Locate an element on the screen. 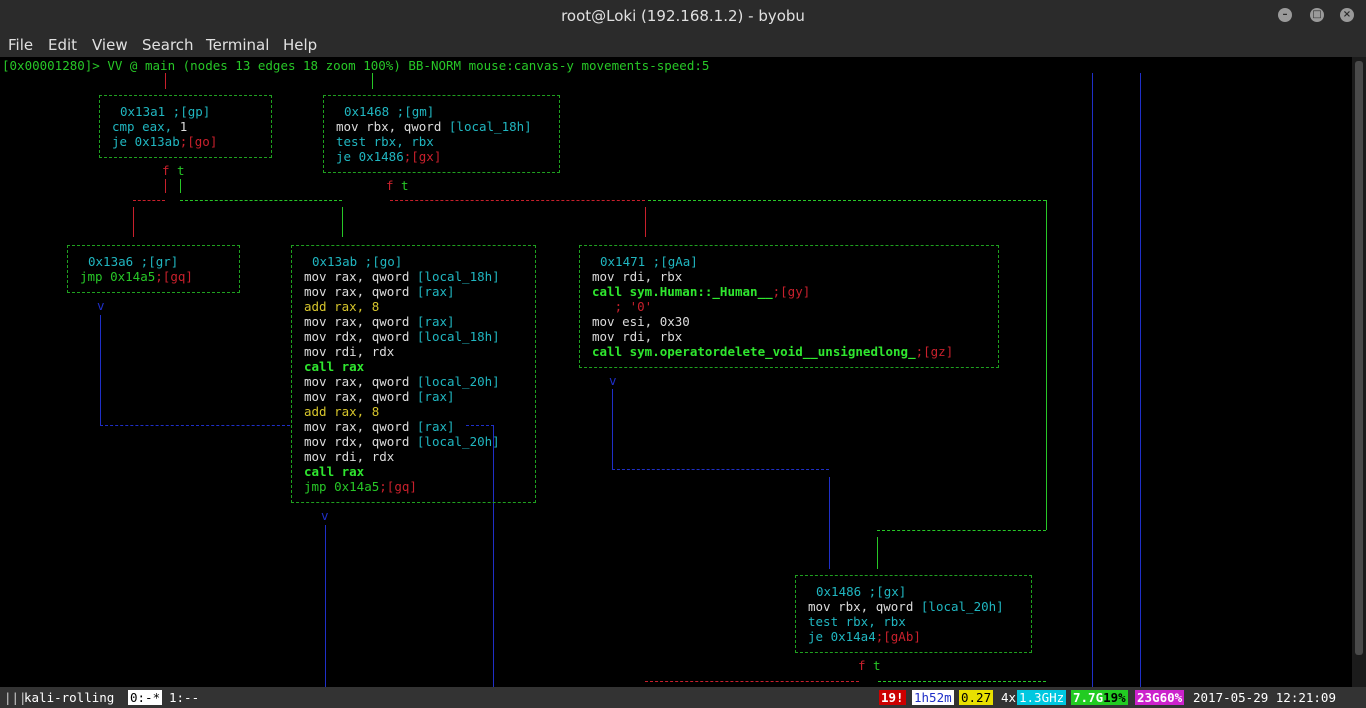  disk-total: 23G is located at coordinates (1148, 697).